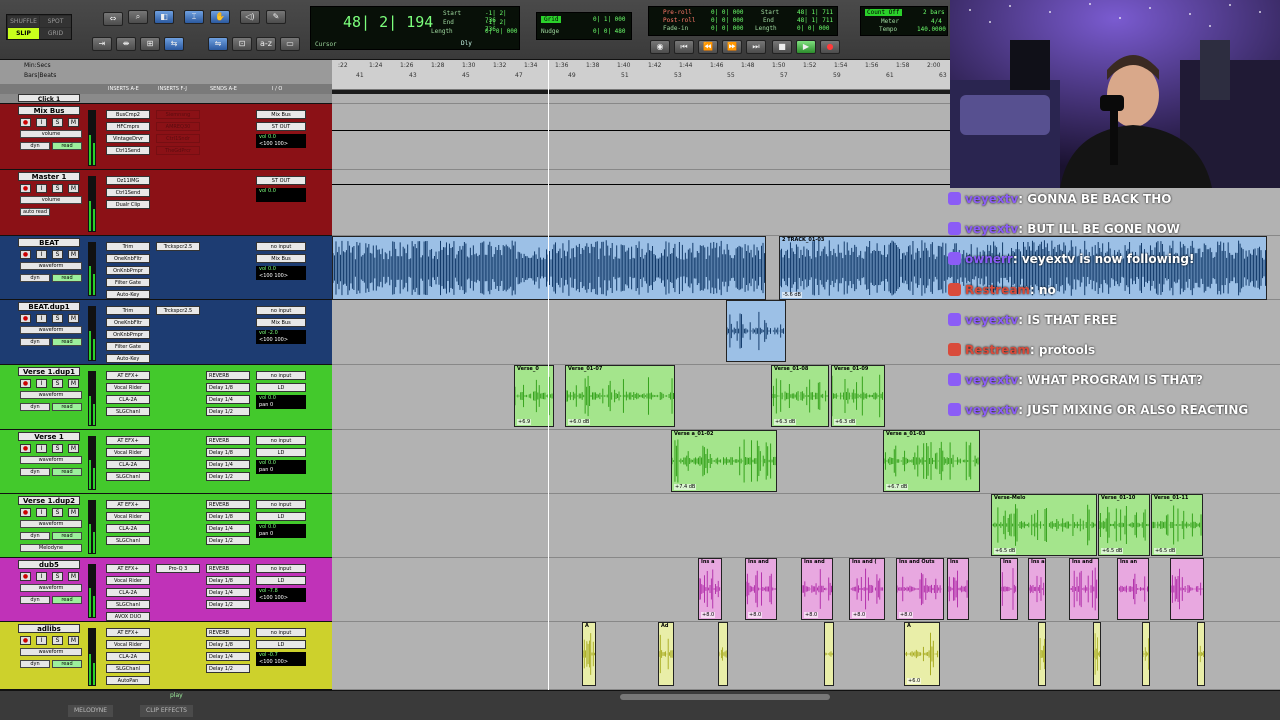  What do you see at coordinates (282, 655) in the screenshot?
I see `volume-value: vol -0.7` at bounding box center [282, 655].